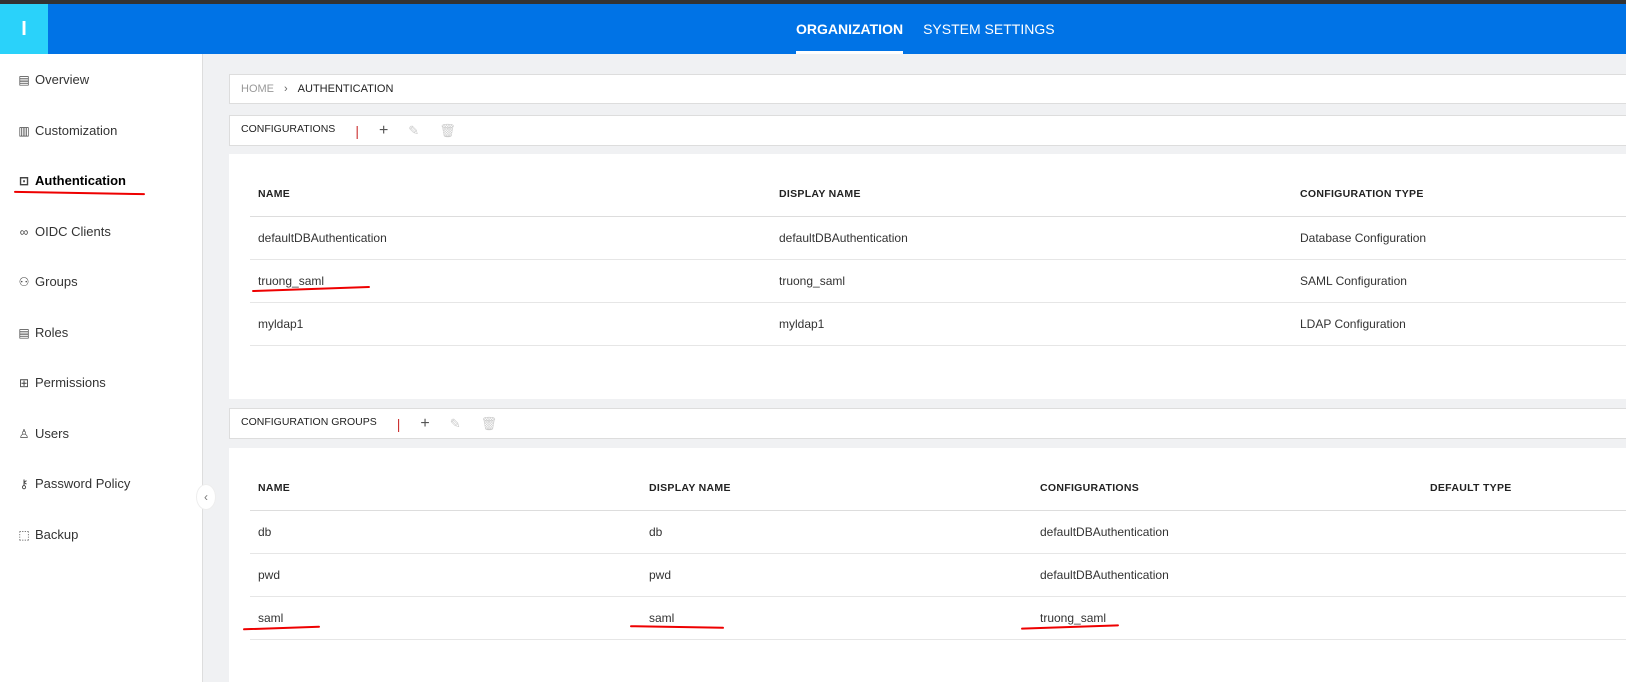 Image resolution: width=1626 pixels, height=682 pixels. Describe the element at coordinates (383, 131) in the screenshot. I see `add-configuration-button: +` at that location.